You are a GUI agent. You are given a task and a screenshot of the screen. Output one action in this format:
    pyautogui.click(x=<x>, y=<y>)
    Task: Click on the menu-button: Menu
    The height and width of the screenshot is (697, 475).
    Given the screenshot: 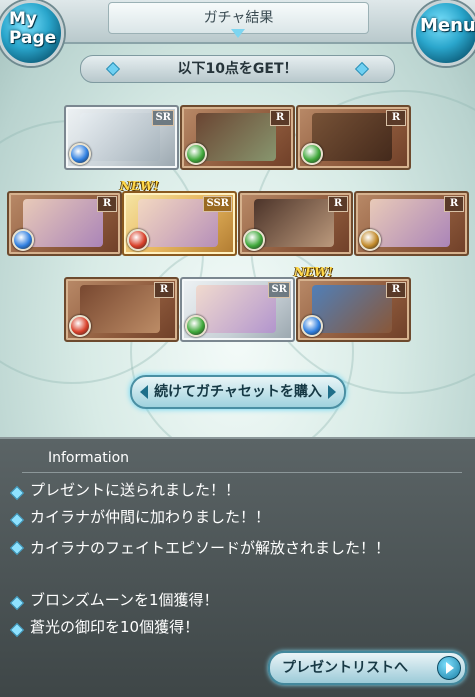 What is the action you would take?
    pyautogui.click(x=444, y=33)
    